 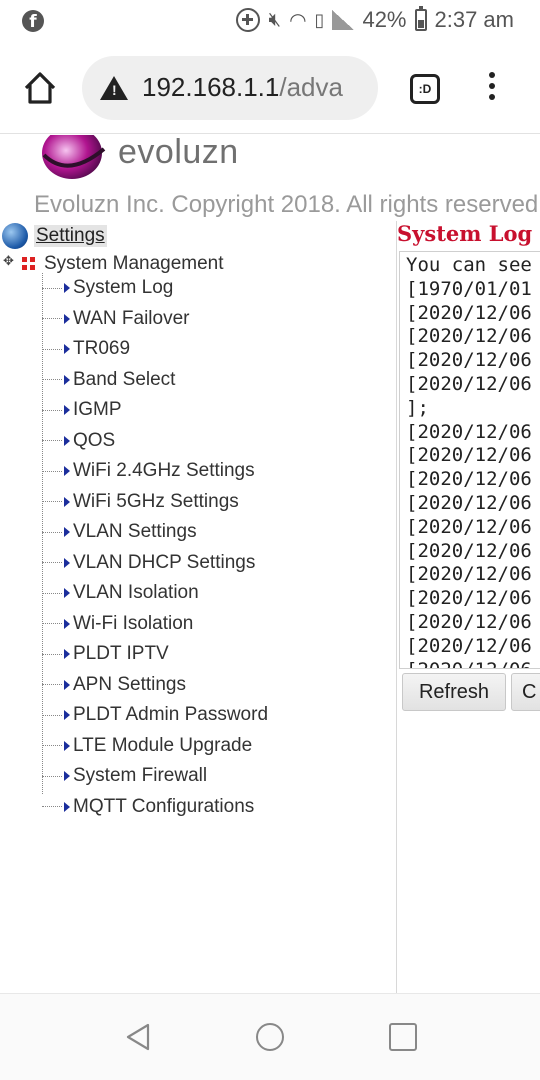 I want to click on sidebar-item-tr069: TR069, so click(x=86, y=349).